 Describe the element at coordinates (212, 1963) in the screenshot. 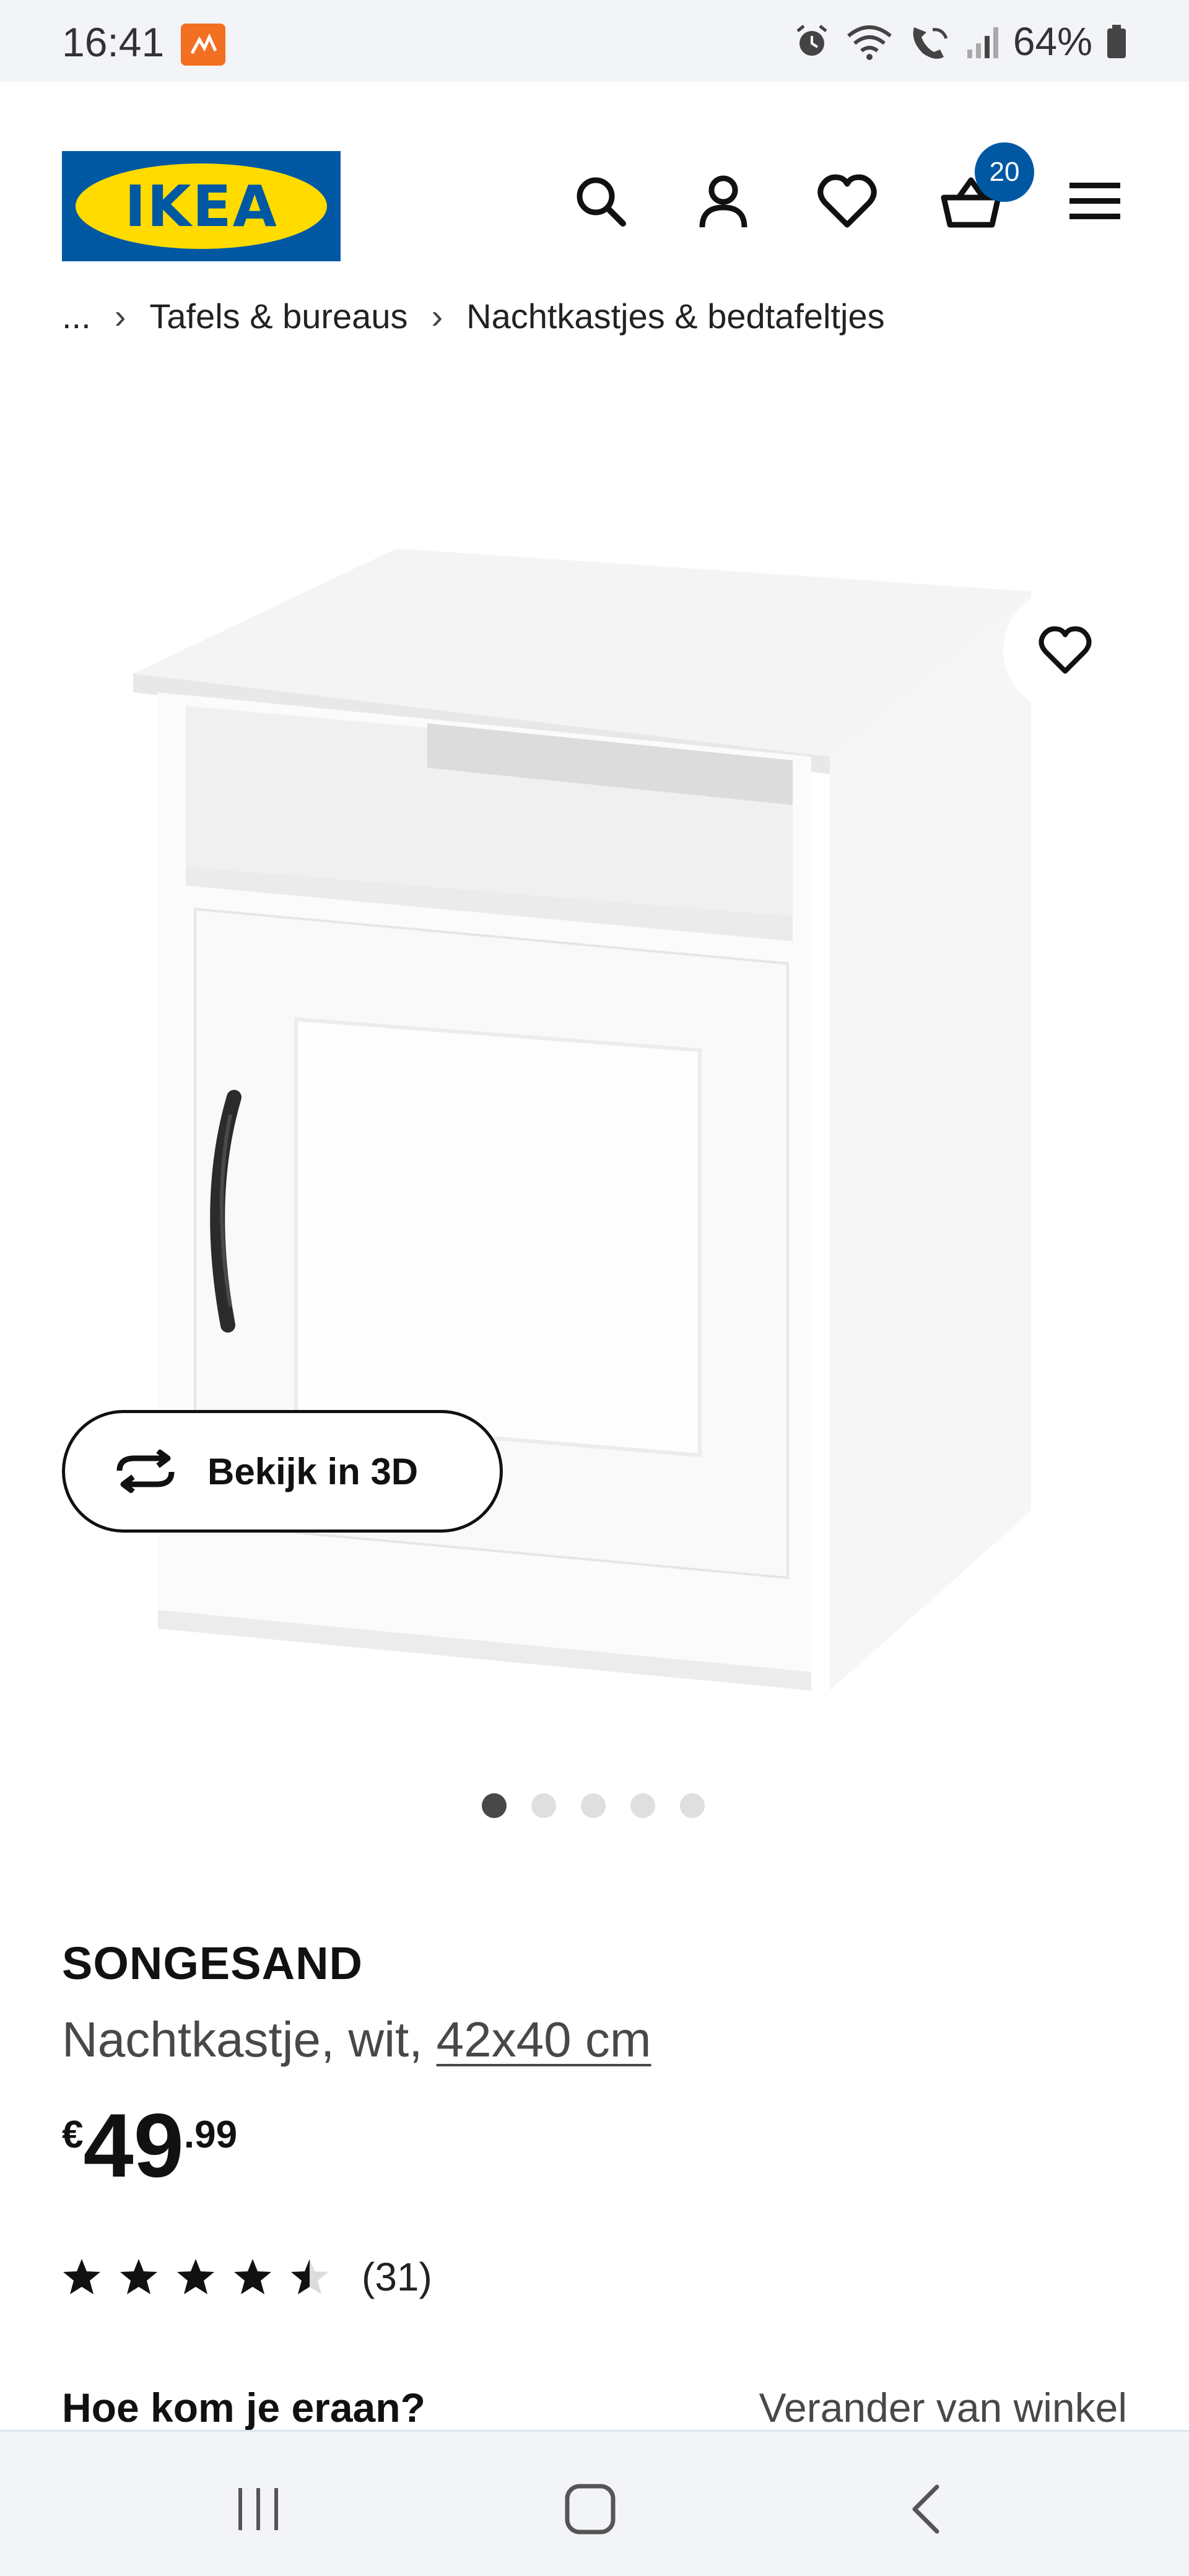

I see `product-name: SONGESAND` at that location.